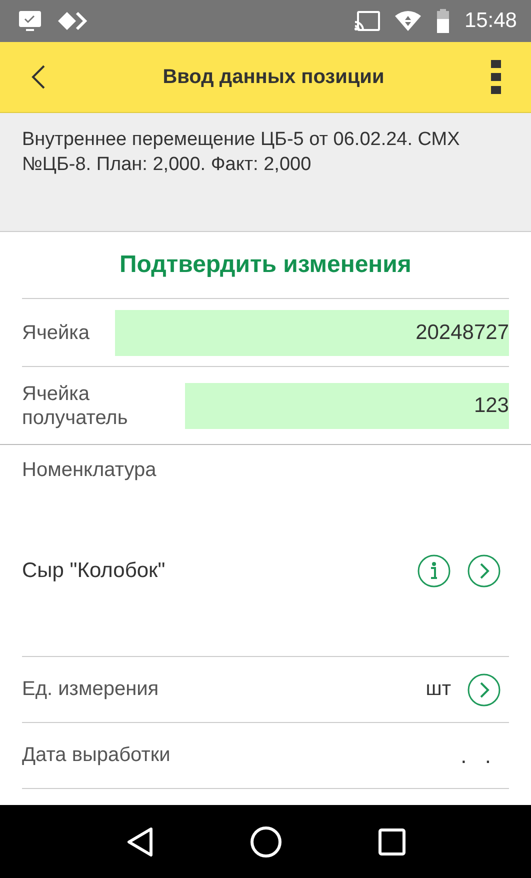  What do you see at coordinates (274, 77) in the screenshot?
I see `screen-title: Ввод данных позиции` at bounding box center [274, 77].